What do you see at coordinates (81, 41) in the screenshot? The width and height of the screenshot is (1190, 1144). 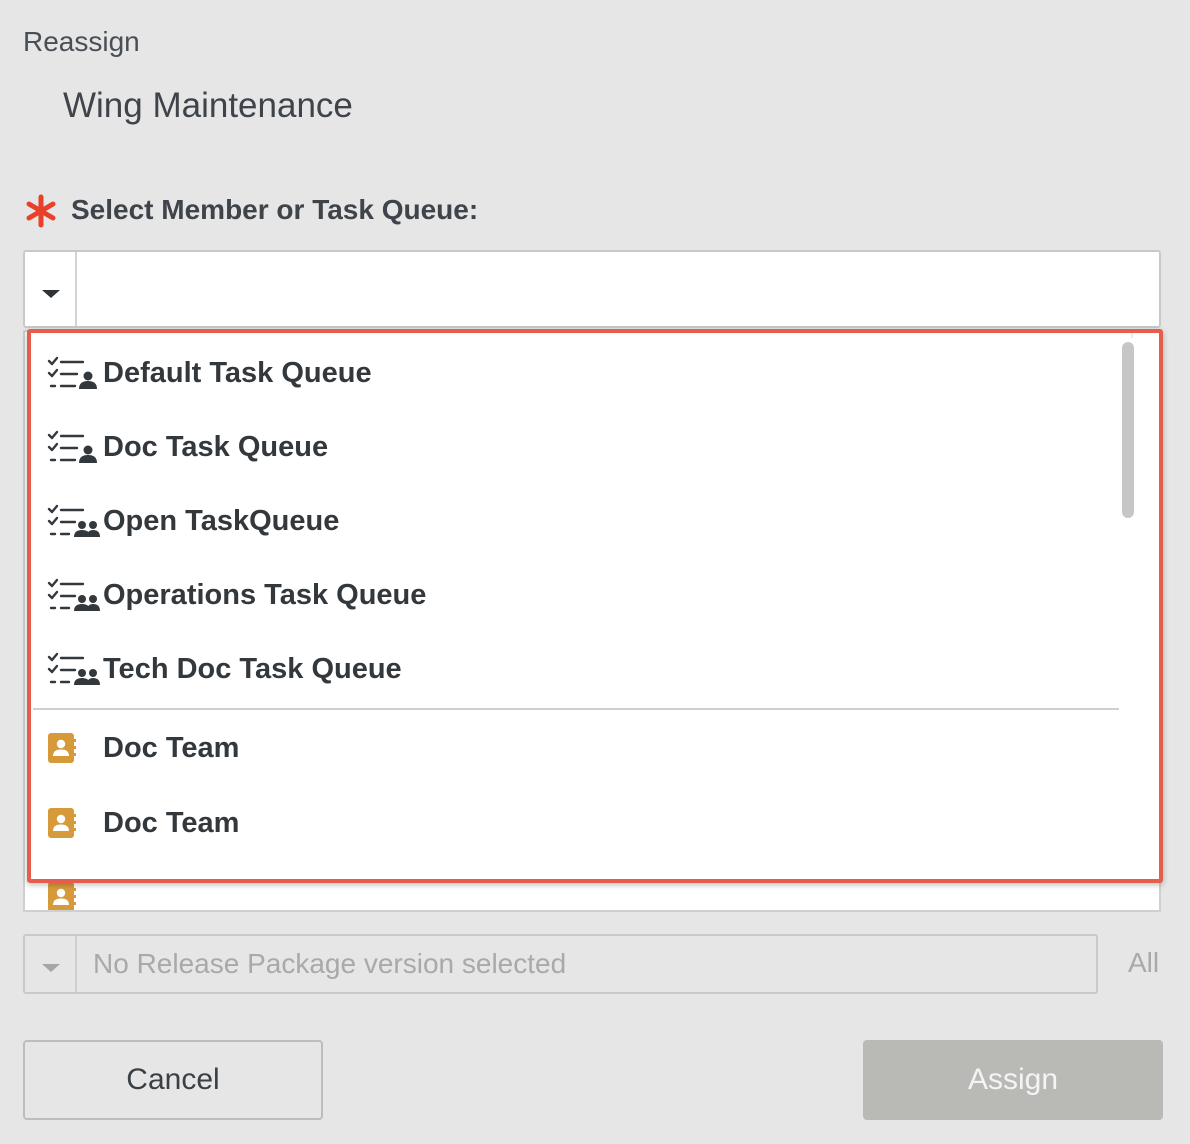 I see `dialog-title: Reassign` at bounding box center [81, 41].